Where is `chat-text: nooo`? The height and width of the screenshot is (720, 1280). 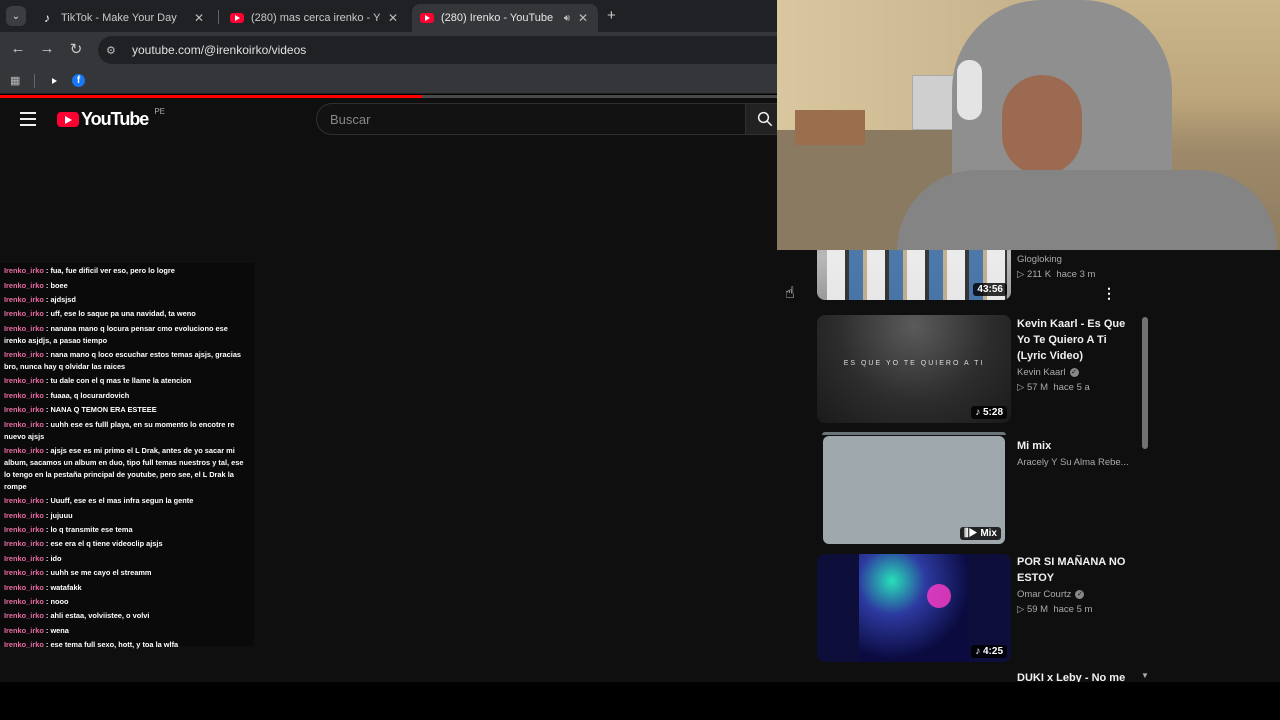 chat-text: nooo is located at coordinates (59, 601).